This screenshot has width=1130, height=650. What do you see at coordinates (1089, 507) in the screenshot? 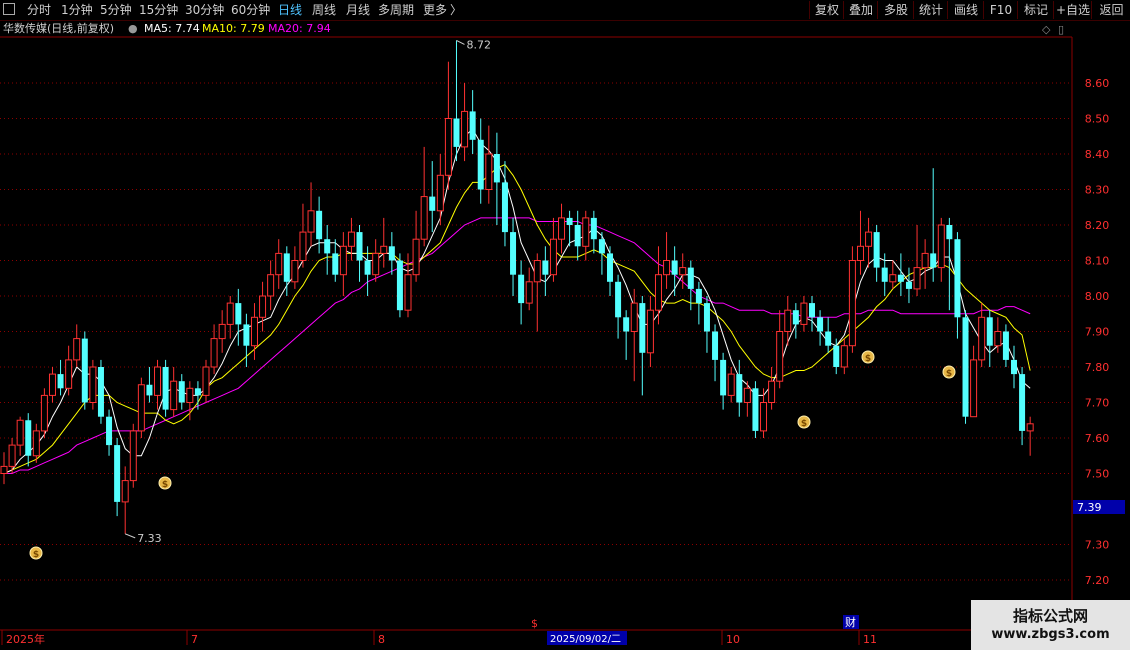
I see `current-price-label: 7.39` at bounding box center [1089, 507].